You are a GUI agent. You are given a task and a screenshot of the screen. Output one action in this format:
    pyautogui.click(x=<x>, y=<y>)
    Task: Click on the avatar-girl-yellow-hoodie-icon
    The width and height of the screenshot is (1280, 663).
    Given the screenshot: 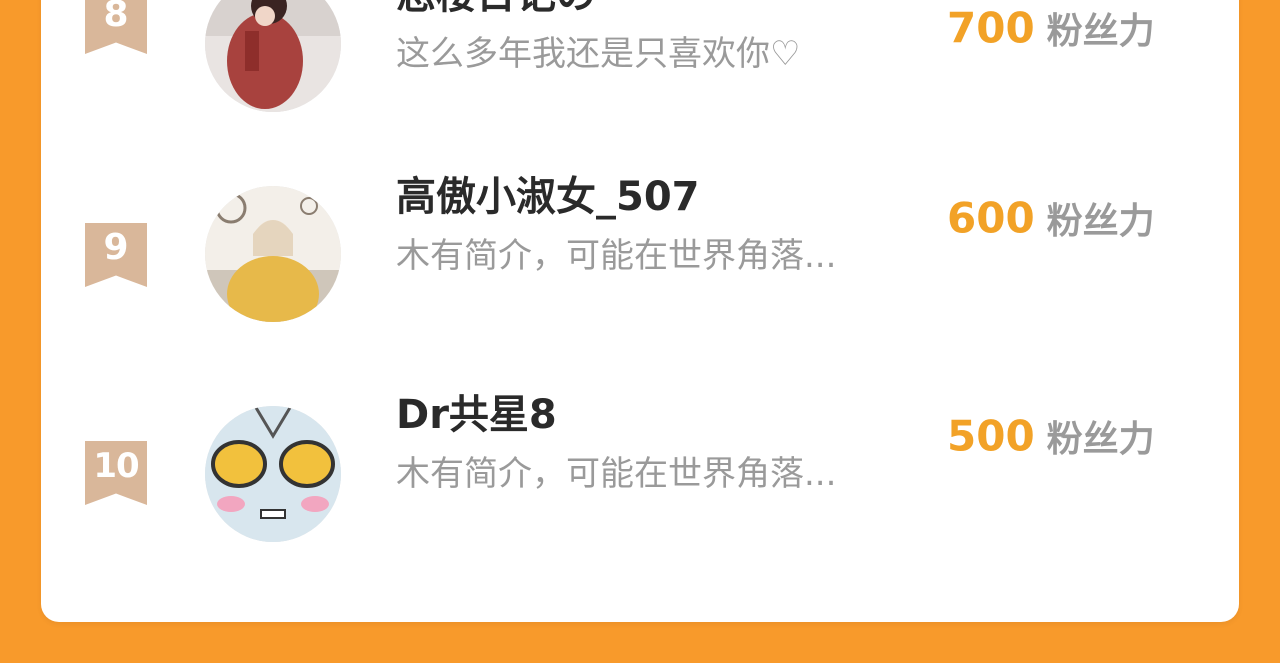 What is the action you would take?
    pyautogui.click(x=273, y=254)
    